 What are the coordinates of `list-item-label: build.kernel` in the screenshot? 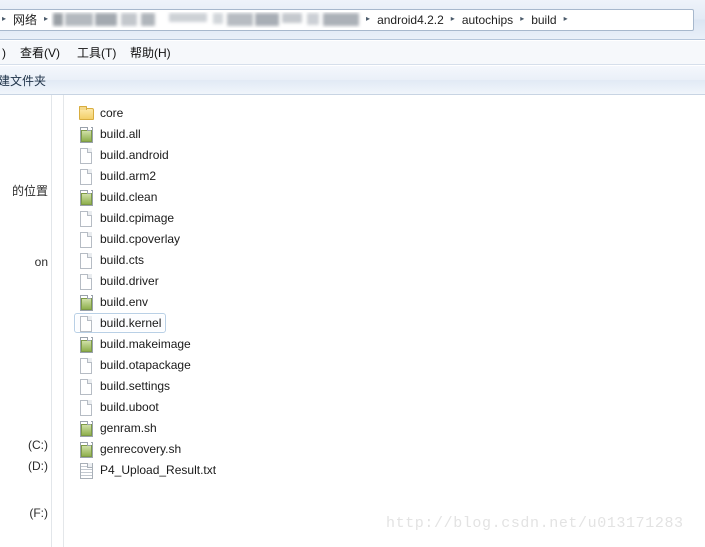 It's located at (131, 323).